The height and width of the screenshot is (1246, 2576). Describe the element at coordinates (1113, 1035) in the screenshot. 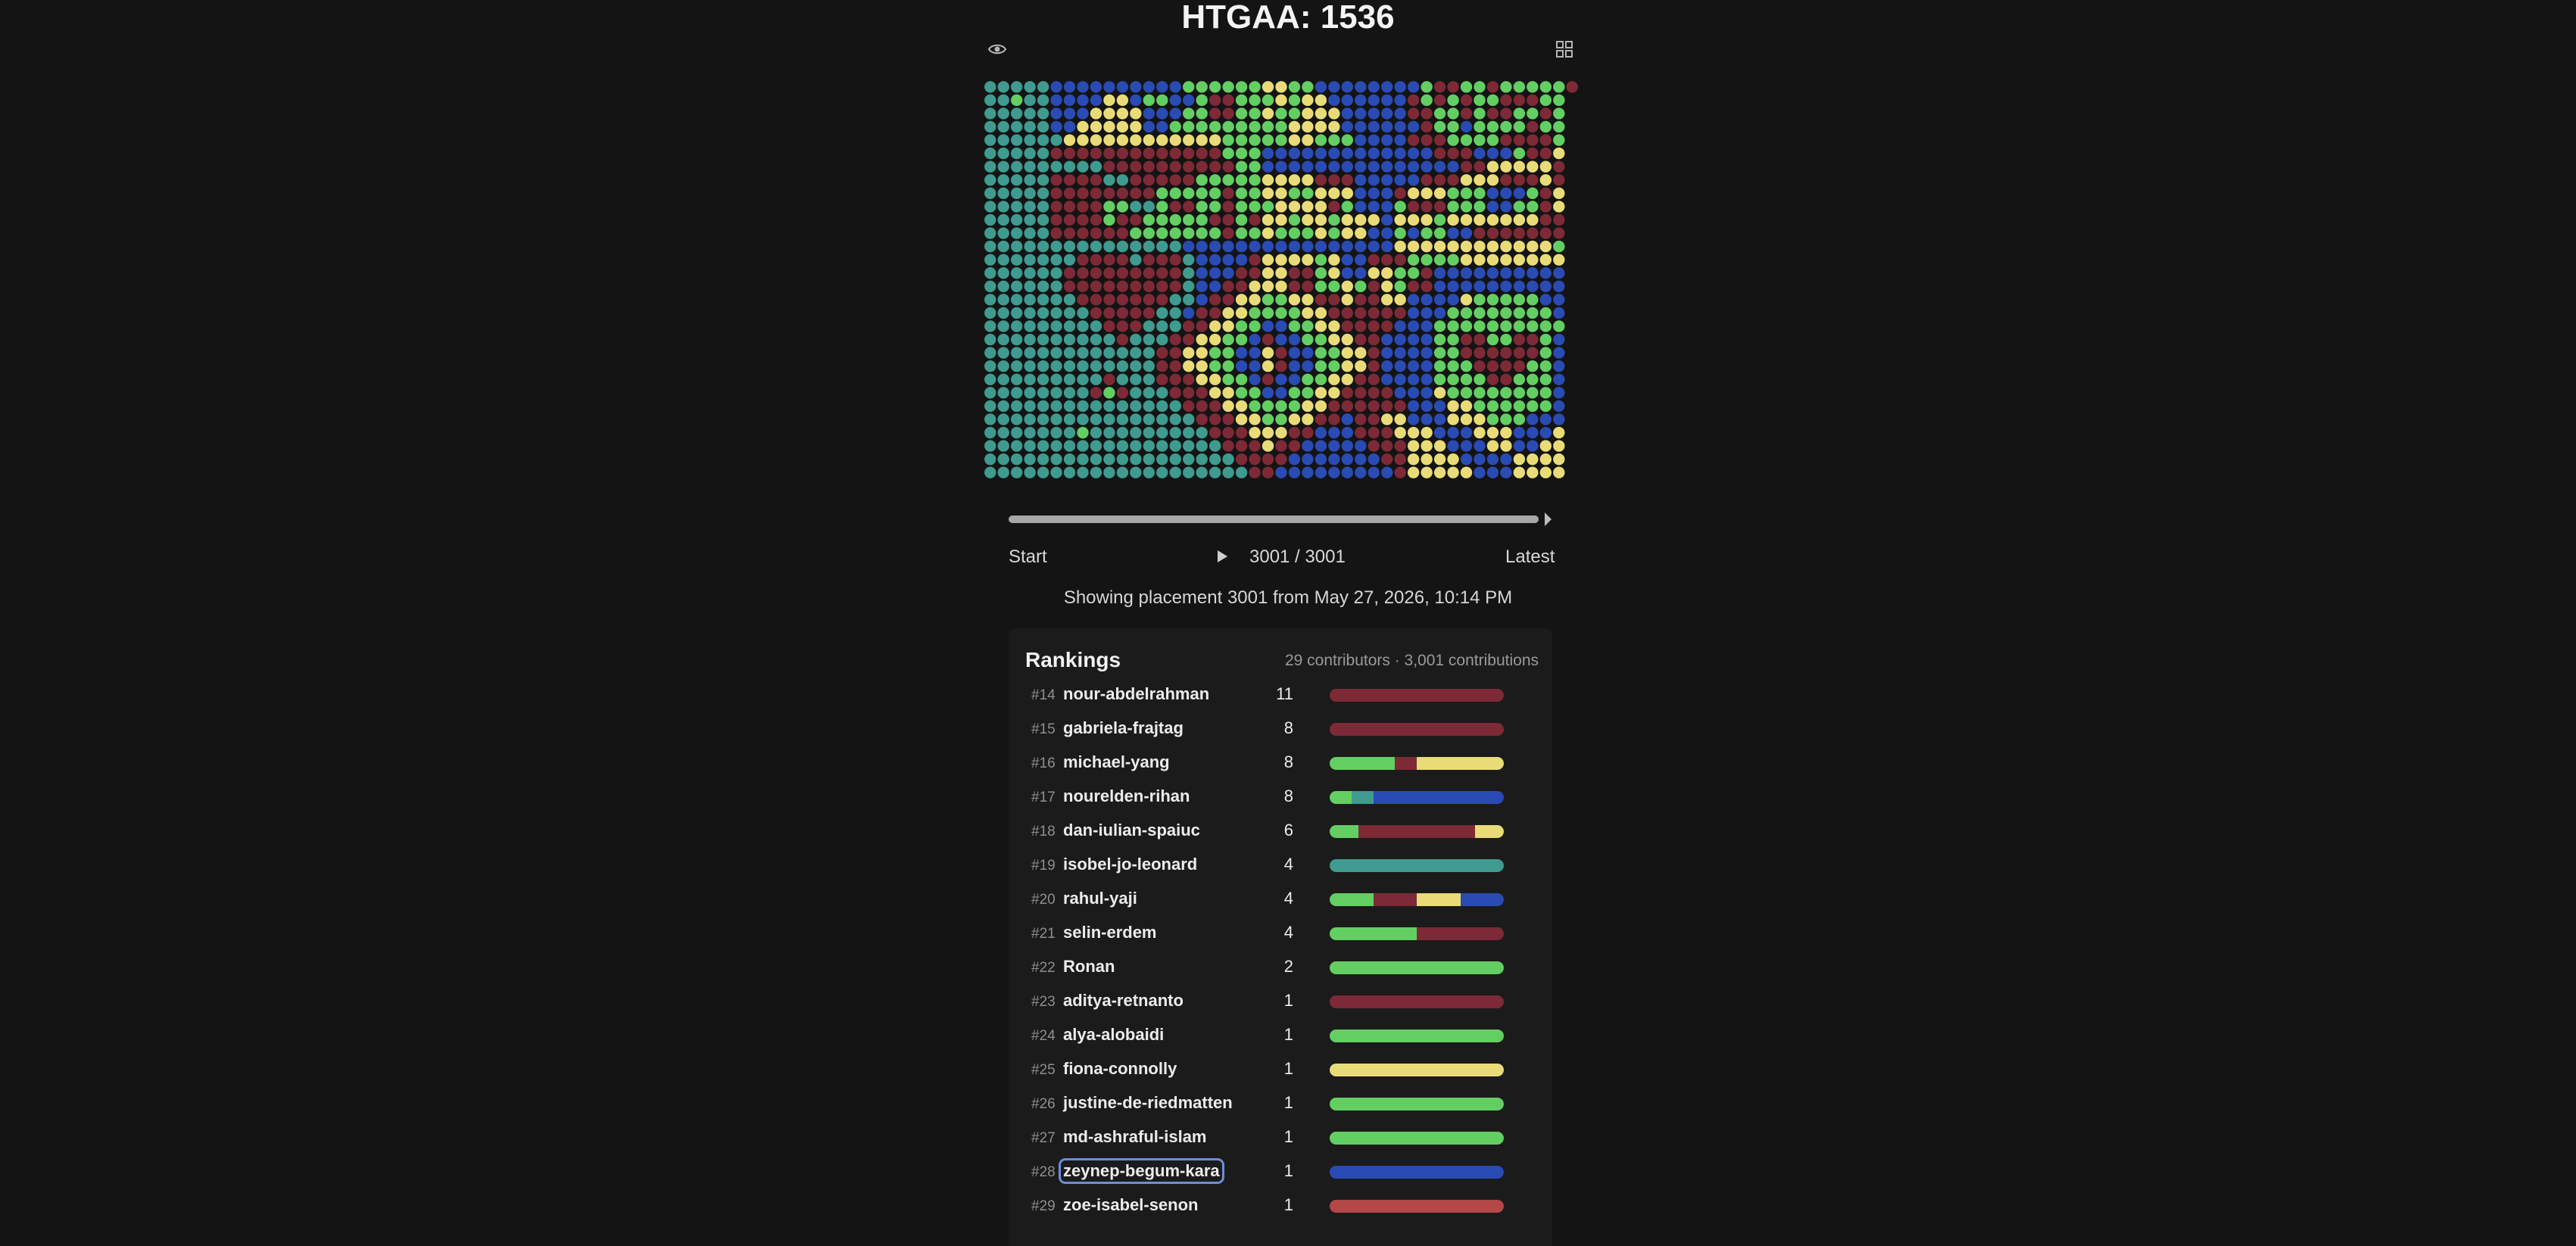

I see `contributor-name: alya-alobaidi` at that location.